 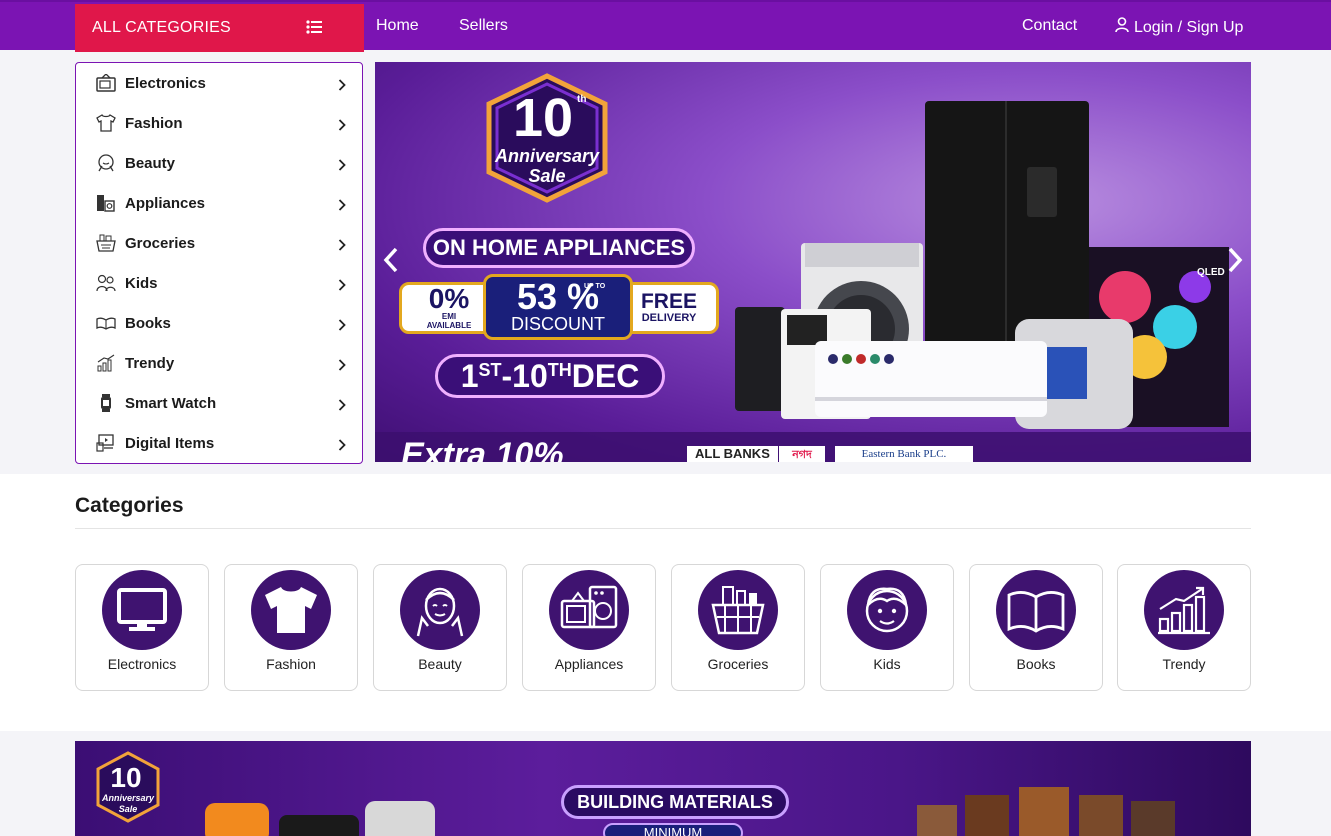 I want to click on category-card-label: Books, so click(x=1036, y=664).